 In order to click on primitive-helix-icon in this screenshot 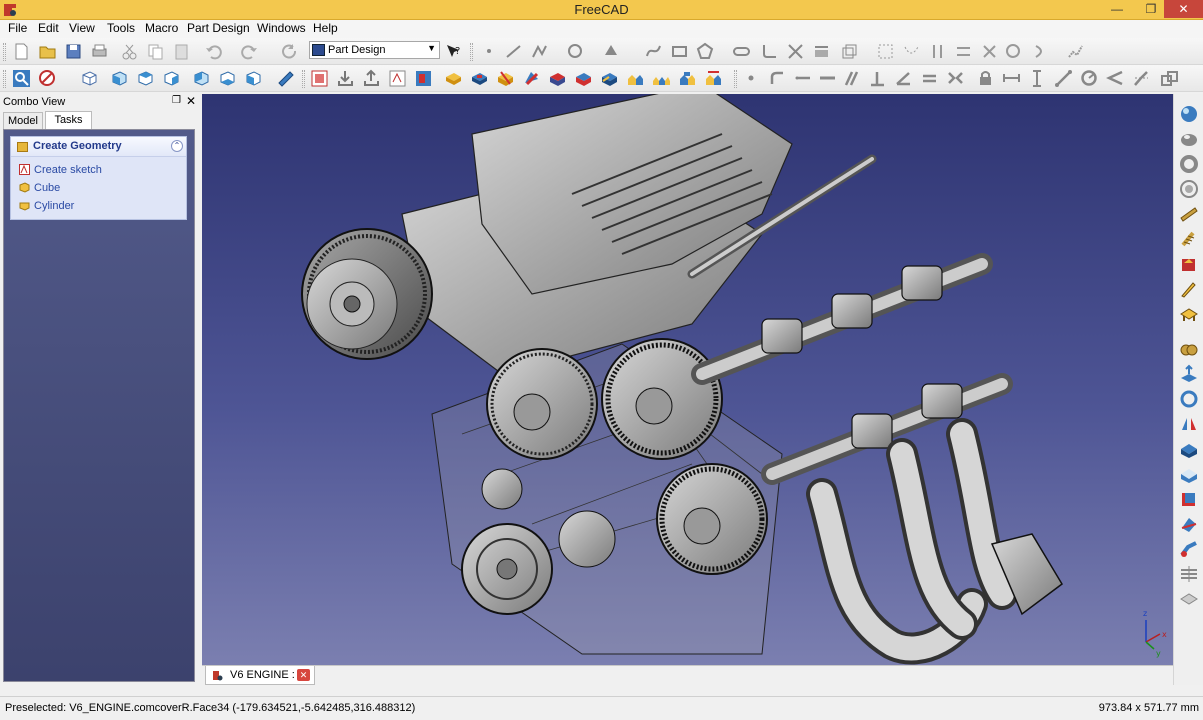, I will do `click(1189, 239)`.